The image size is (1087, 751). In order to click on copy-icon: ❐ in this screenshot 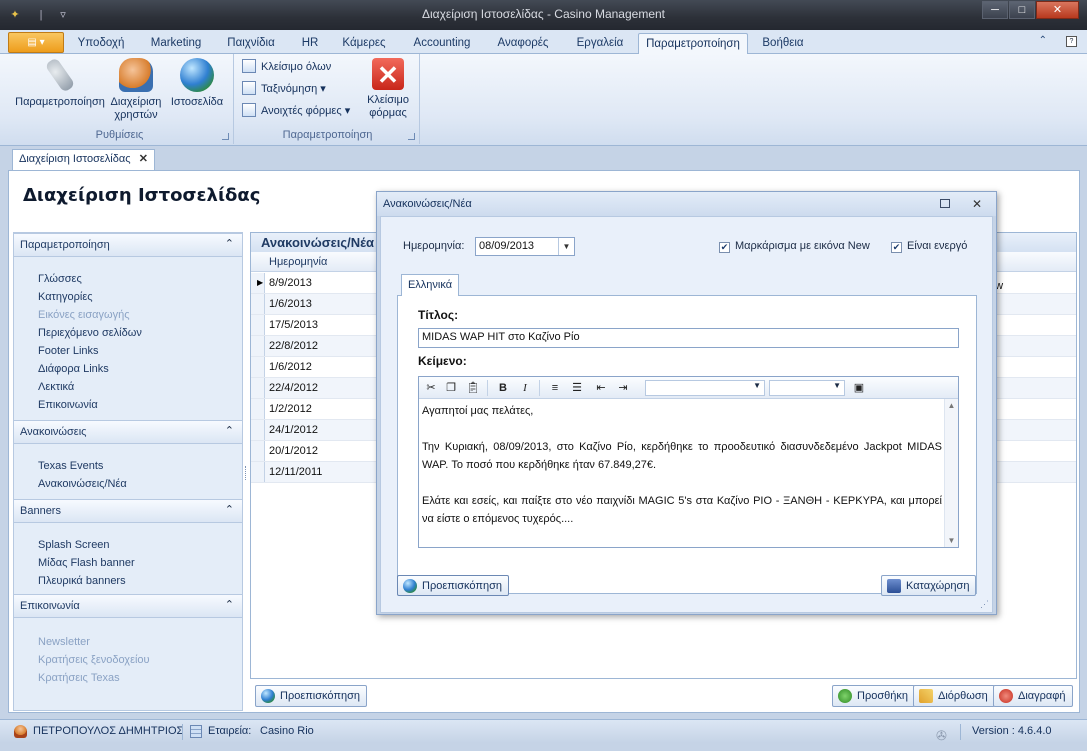, I will do `click(451, 388)`.